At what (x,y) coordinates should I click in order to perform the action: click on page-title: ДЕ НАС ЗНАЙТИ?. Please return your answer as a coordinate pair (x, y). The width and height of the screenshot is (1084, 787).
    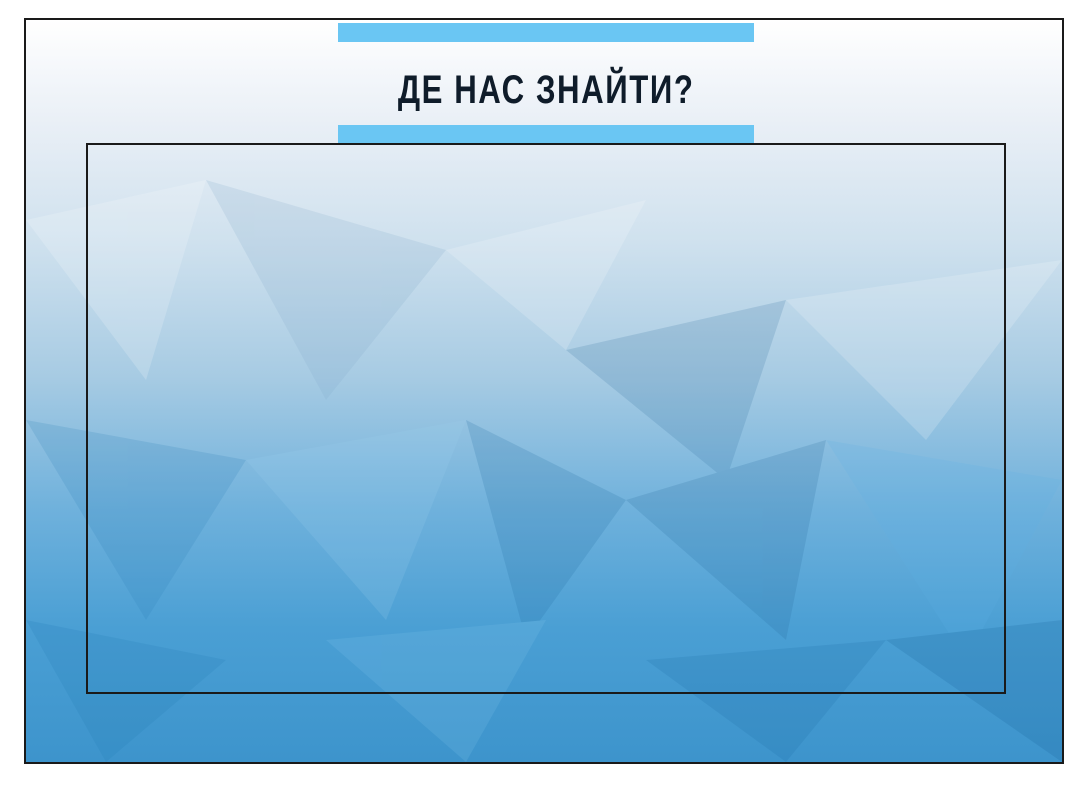
    Looking at the image, I should click on (546, 90).